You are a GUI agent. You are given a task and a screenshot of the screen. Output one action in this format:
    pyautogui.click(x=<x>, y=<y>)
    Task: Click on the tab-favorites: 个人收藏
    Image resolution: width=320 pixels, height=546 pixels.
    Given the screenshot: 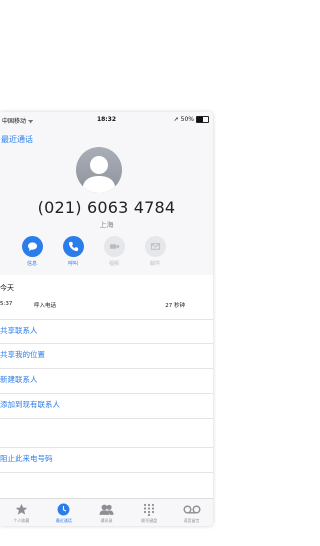 What is the action you would take?
    pyautogui.click(x=21, y=512)
    